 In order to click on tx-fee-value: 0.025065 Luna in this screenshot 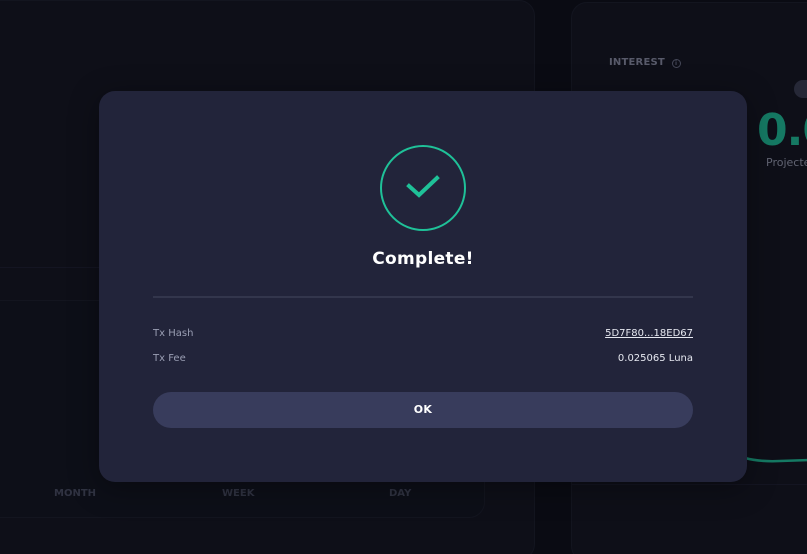, I will do `click(655, 358)`.